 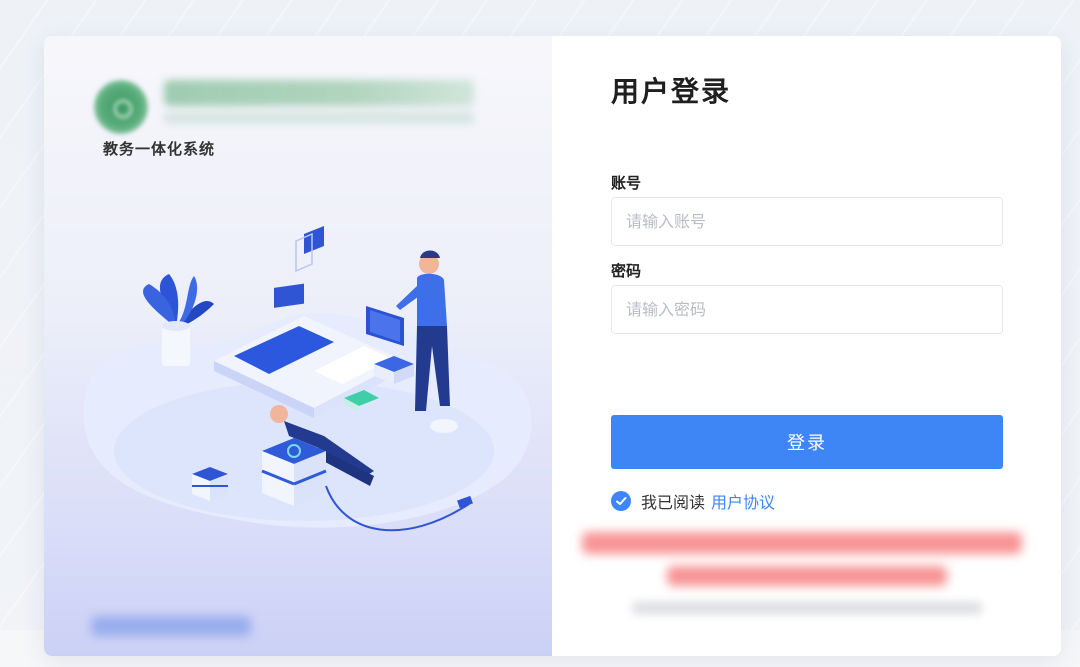 What do you see at coordinates (743, 501) in the screenshot?
I see `user-agreement-link: 用户协议` at bounding box center [743, 501].